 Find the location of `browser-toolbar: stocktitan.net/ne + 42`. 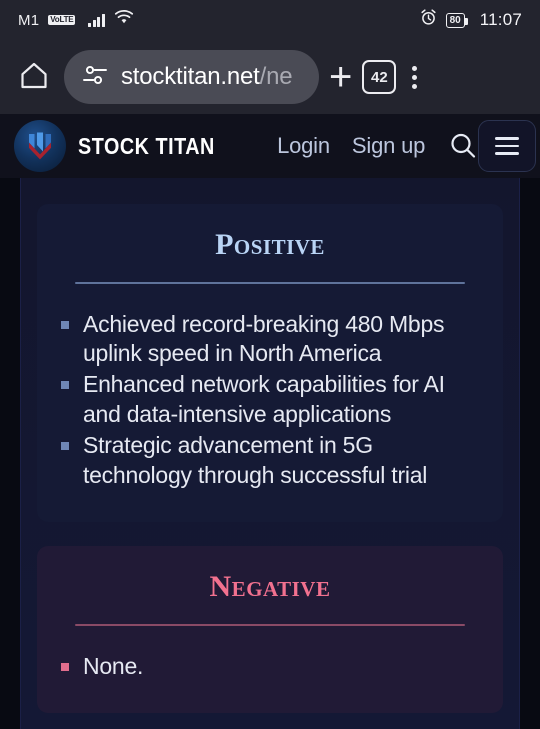

browser-toolbar: stocktitan.net/ne + 42 is located at coordinates (270, 77).